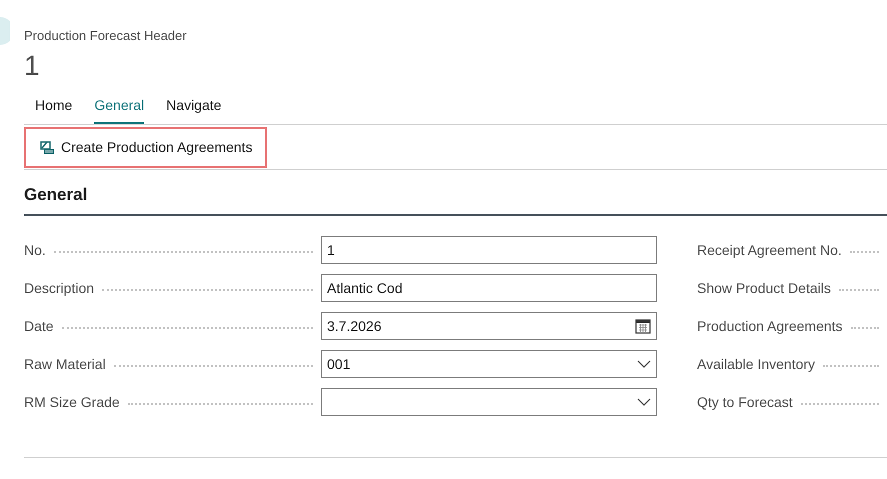 This screenshot has width=887, height=479. Describe the element at coordinates (35, 250) in the screenshot. I see `field-label: No.` at that location.